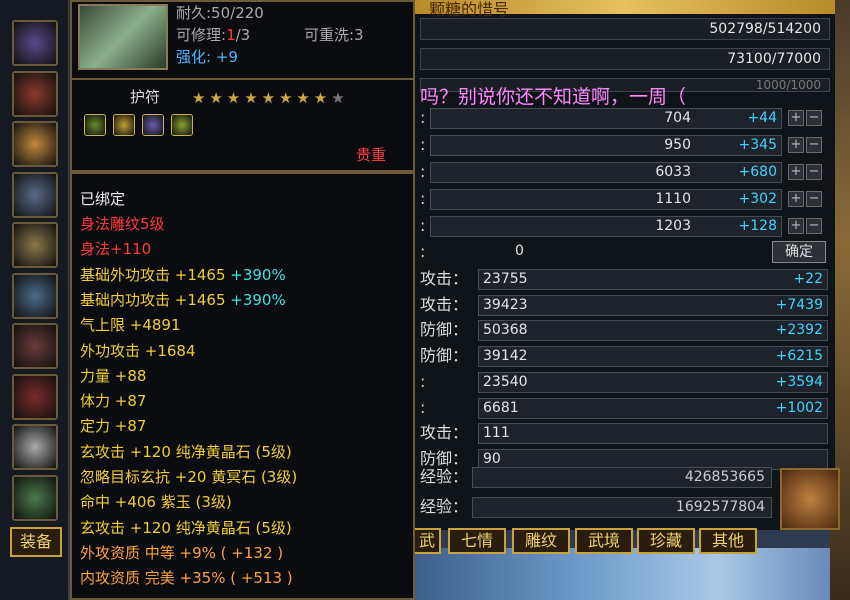 The height and width of the screenshot is (600, 850). I want to click on combat-stat-bonus: +1002, so click(799, 407).